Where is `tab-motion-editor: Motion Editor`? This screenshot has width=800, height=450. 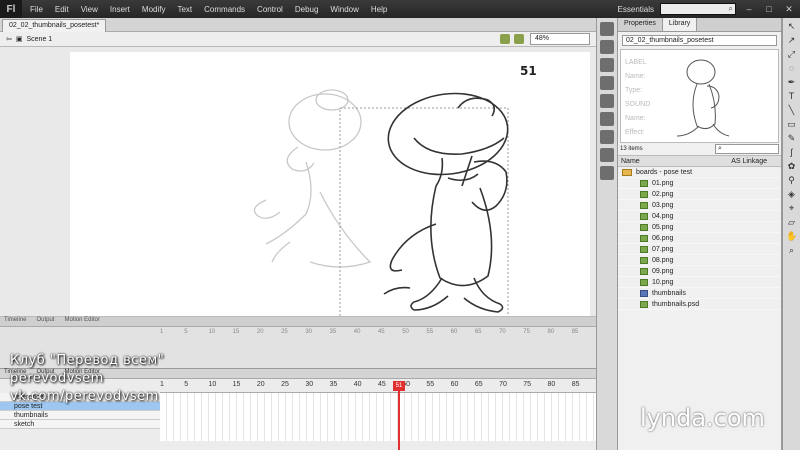
tab-motion-editor: Motion Editor is located at coordinates (81, 321).